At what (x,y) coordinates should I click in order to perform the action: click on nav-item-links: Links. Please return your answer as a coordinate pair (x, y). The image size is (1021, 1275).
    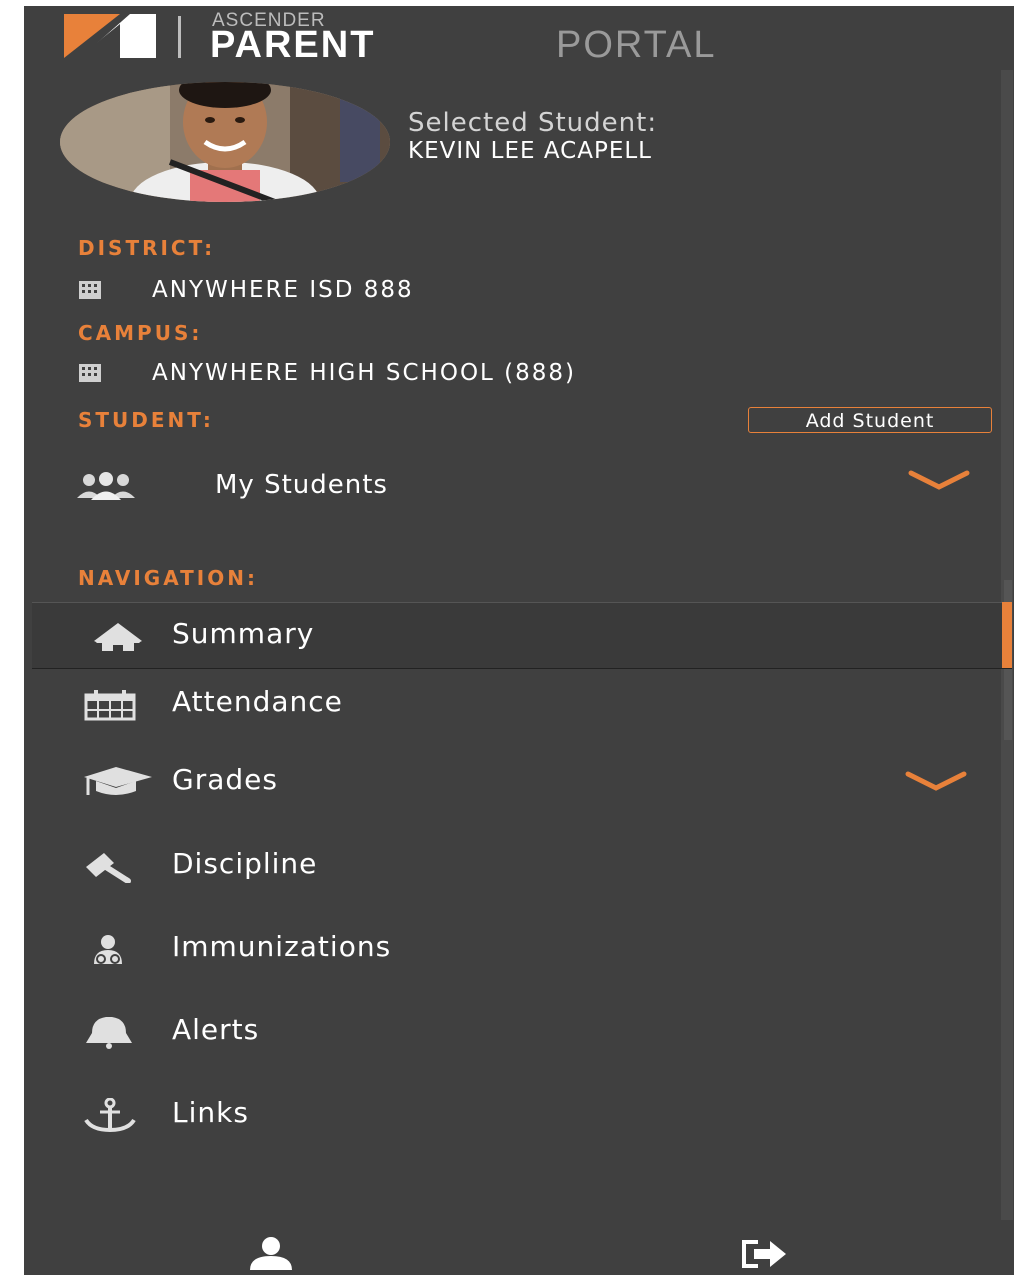
    Looking at the image, I should click on (522, 1114).